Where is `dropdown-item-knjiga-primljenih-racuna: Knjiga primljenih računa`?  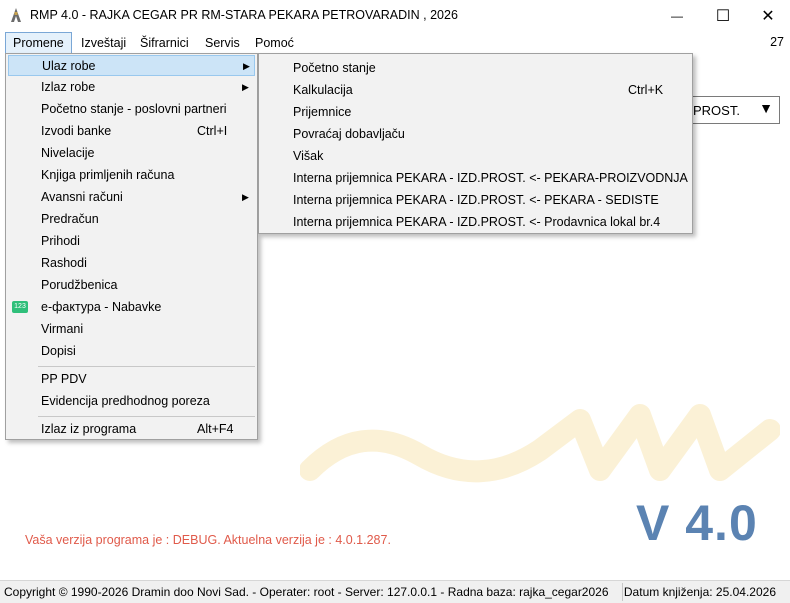
dropdown-item-knjiga-primljenih-racuna: Knjiga primljenih računa is located at coordinates (131, 175).